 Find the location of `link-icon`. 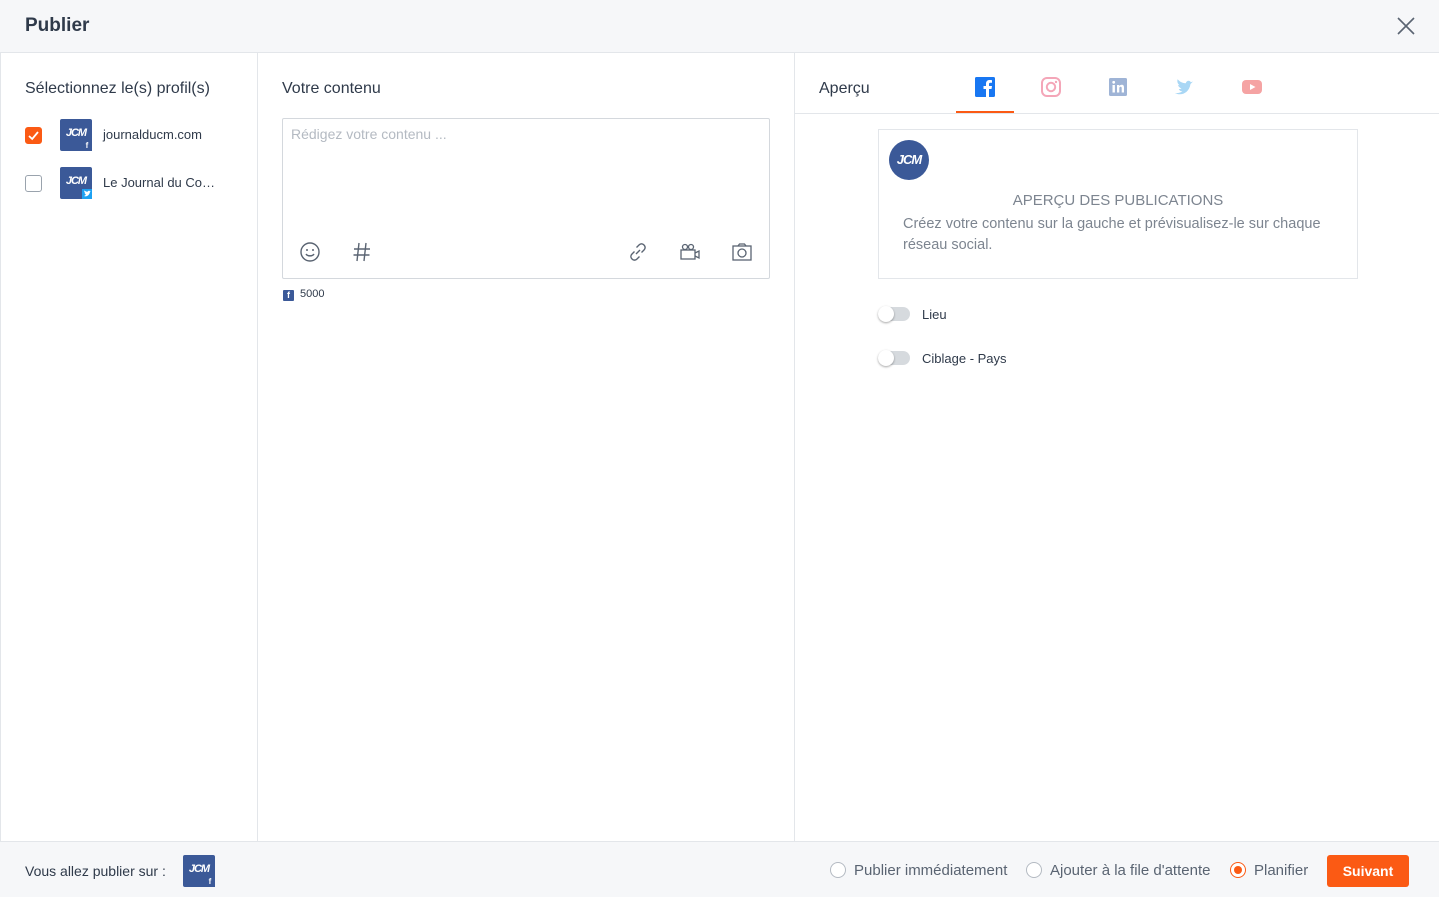

link-icon is located at coordinates (638, 252).